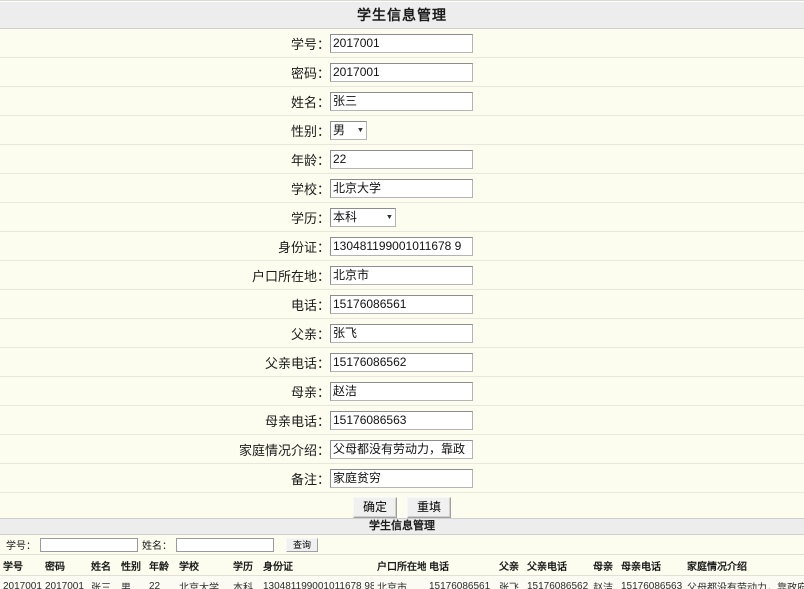 This screenshot has width=804, height=589. What do you see at coordinates (429, 507) in the screenshot?
I see `reset-button: 重填` at bounding box center [429, 507].